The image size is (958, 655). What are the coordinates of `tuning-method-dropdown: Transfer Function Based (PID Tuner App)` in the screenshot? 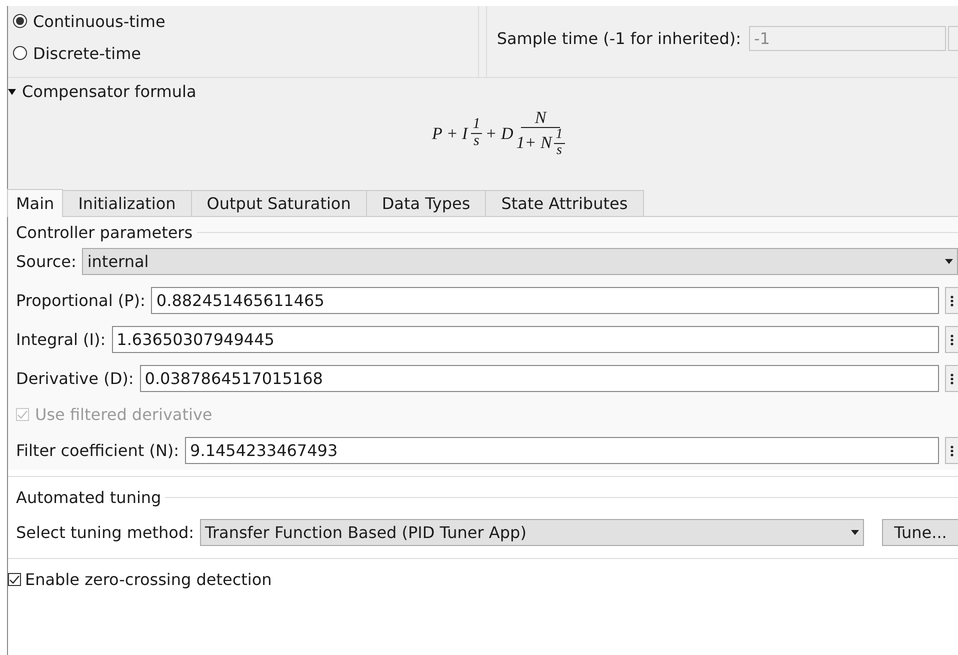 It's located at (532, 532).